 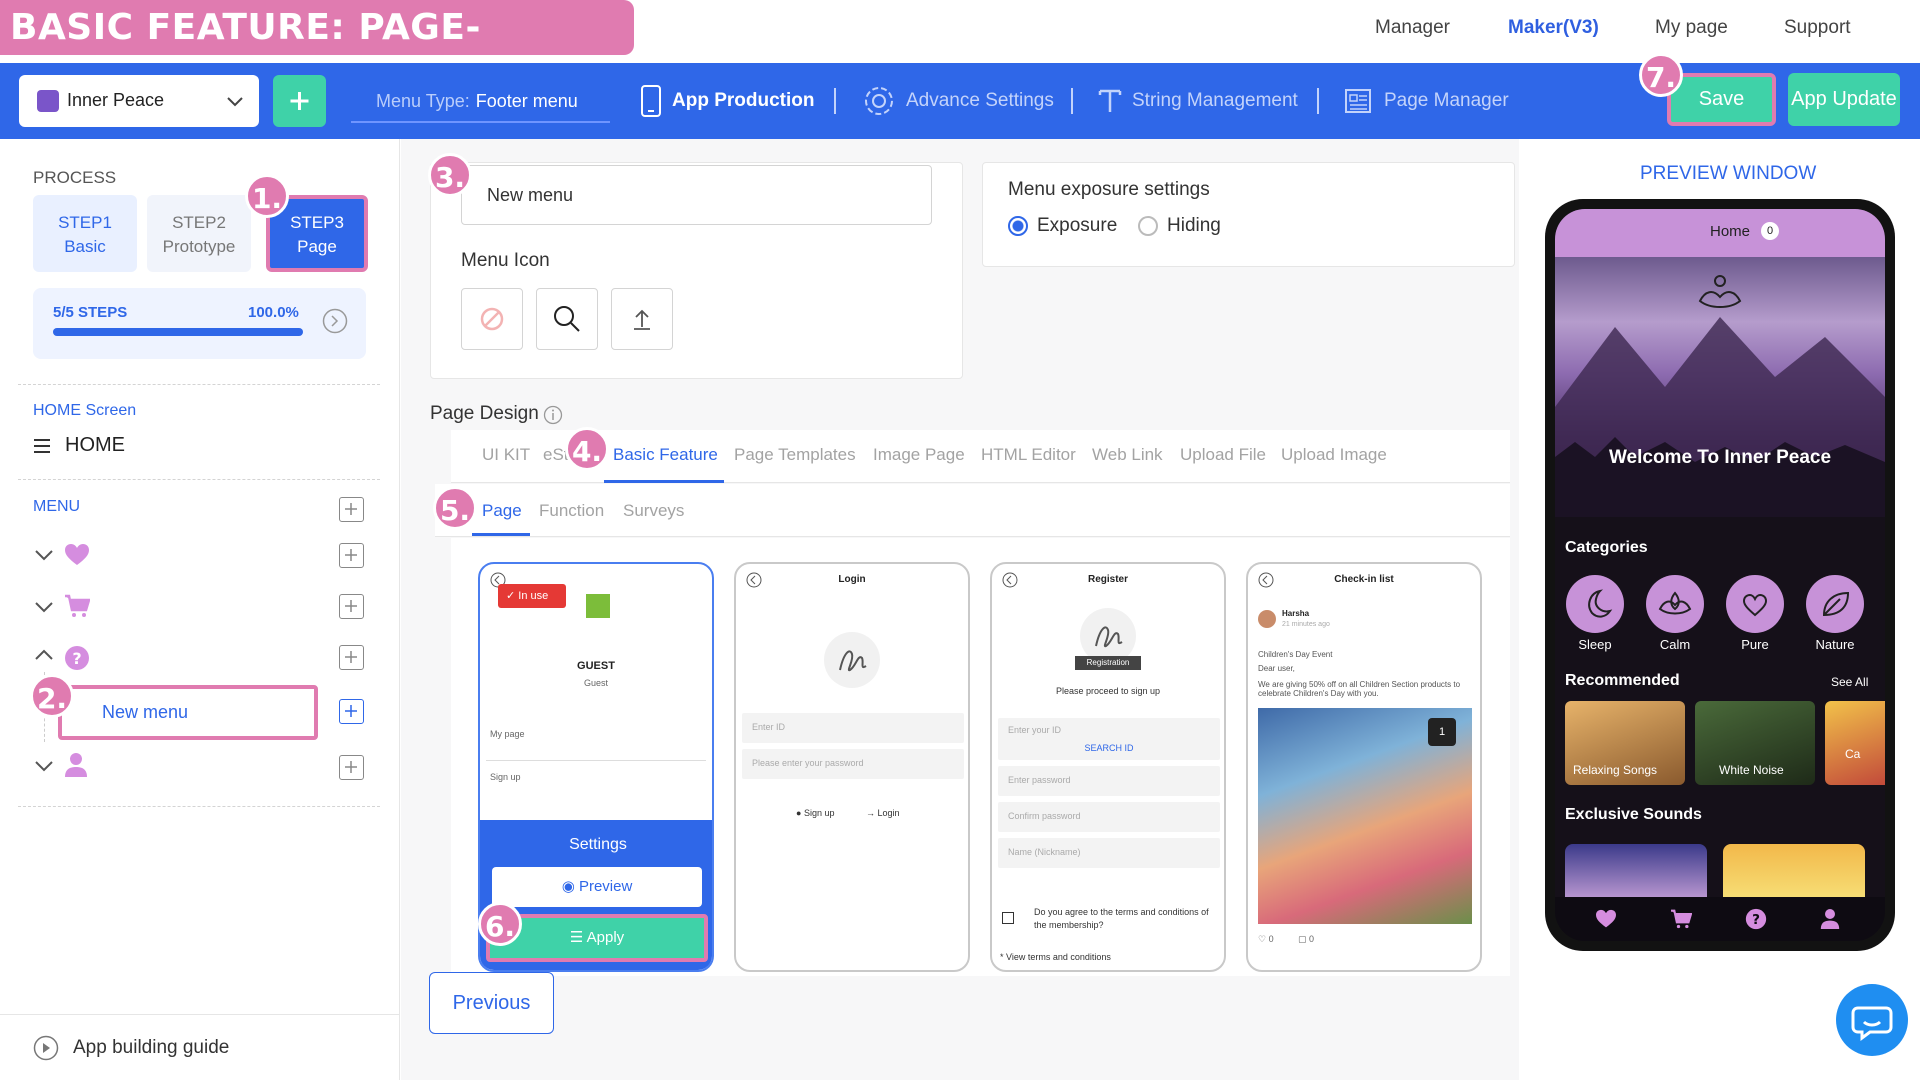 What do you see at coordinates (1872, 1020) in the screenshot?
I see `chat-button` at bounding box center [1872, 1020].